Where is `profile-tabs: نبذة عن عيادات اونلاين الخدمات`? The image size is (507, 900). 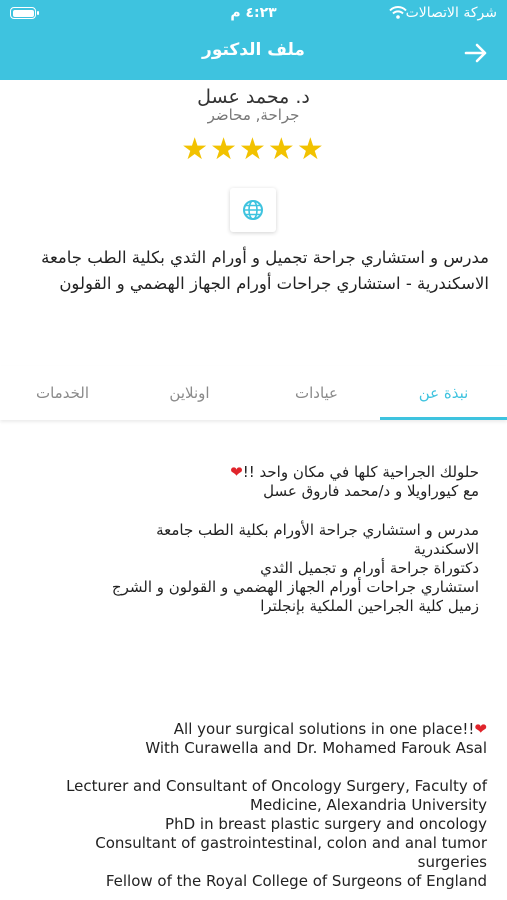 profile-tabs: نبذة عن عيادات اونلاين الخدمات is located at coordinates (253, 393).